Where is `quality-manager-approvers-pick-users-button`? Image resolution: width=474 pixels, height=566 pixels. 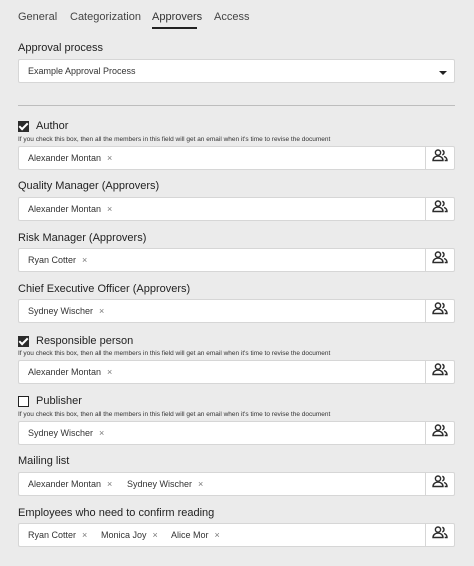
quality-manager-approvers-pick-users-button is located at coordinates (440, 209).